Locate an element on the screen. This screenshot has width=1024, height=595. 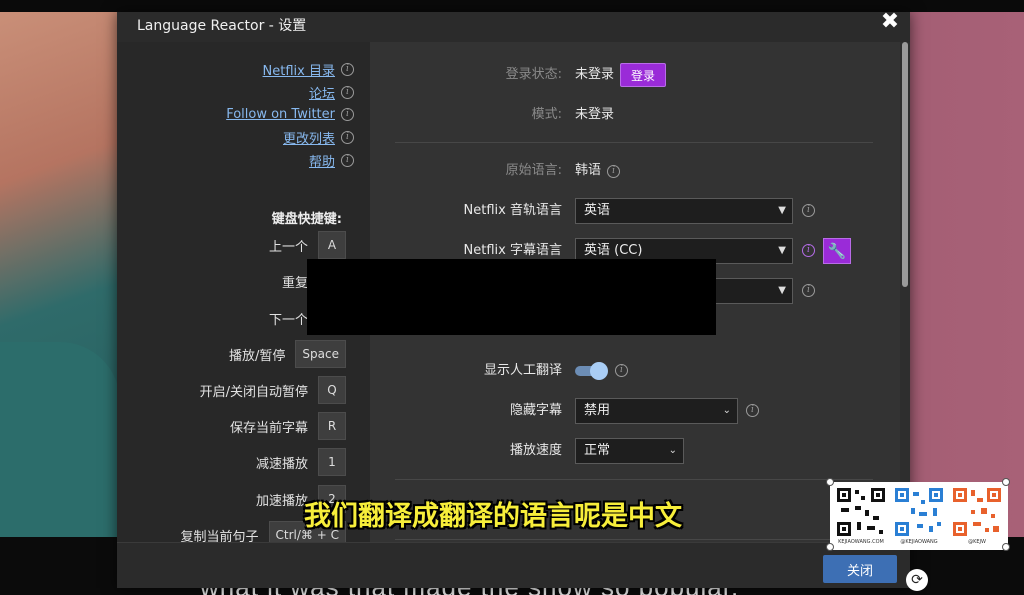
playback-speed-row: 播放速度 正常 ⌄ is located at coordinates (635, 451).